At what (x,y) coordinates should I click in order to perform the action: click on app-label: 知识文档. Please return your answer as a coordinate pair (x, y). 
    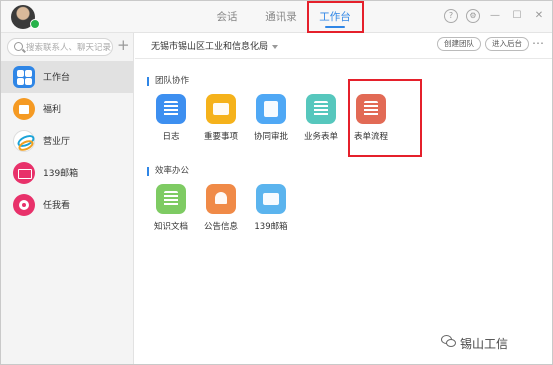
    Looking at the image, I should click on (170, 227).